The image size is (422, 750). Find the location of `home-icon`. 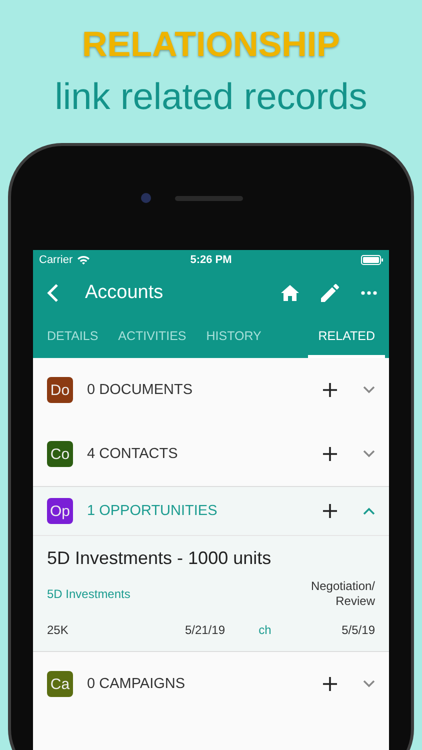

home-icon is located at coordinates (290, 293).